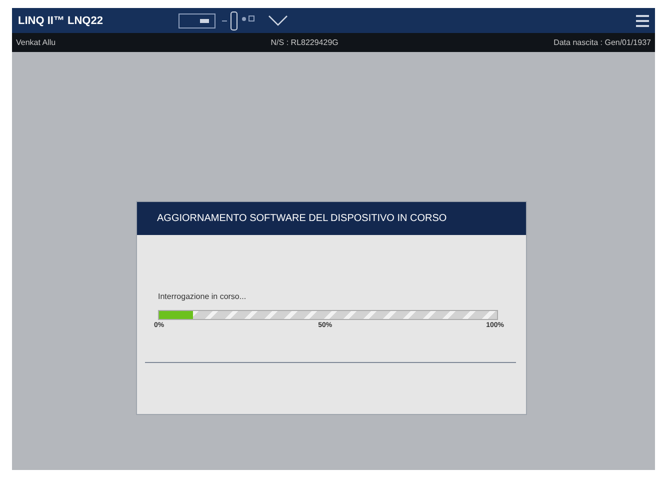 The image size is (667, 478). Describe the element at coordinates (642, 20) in the screenshot. I see `menu-icon` at that location.